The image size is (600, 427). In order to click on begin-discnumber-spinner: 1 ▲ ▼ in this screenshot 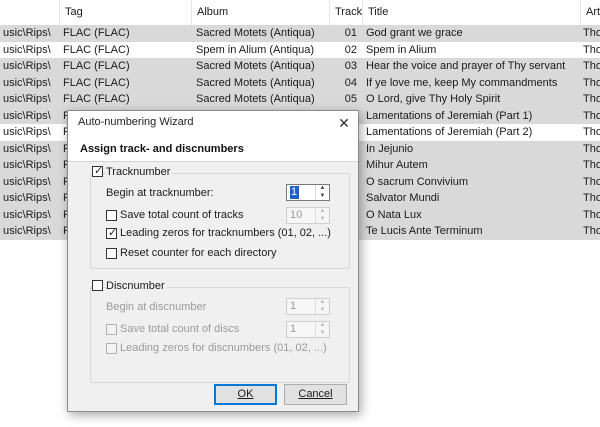, I will do `click(308, 306)`.